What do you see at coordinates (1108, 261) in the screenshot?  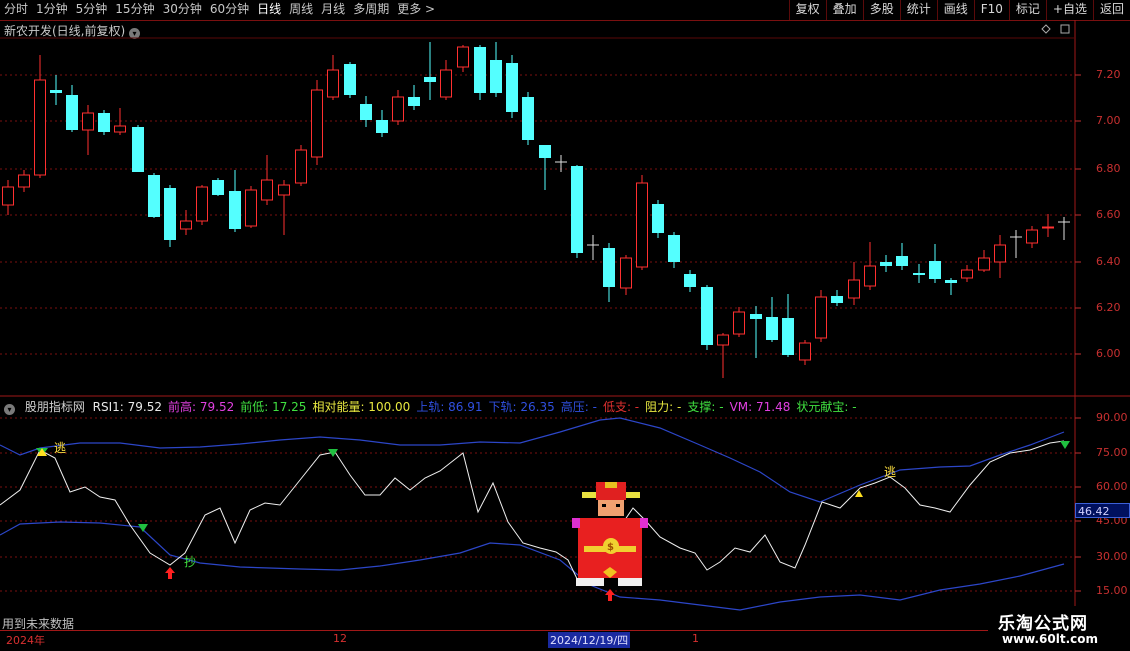 I see `price-tick: 6.40` at bounding box center [1108, 261].